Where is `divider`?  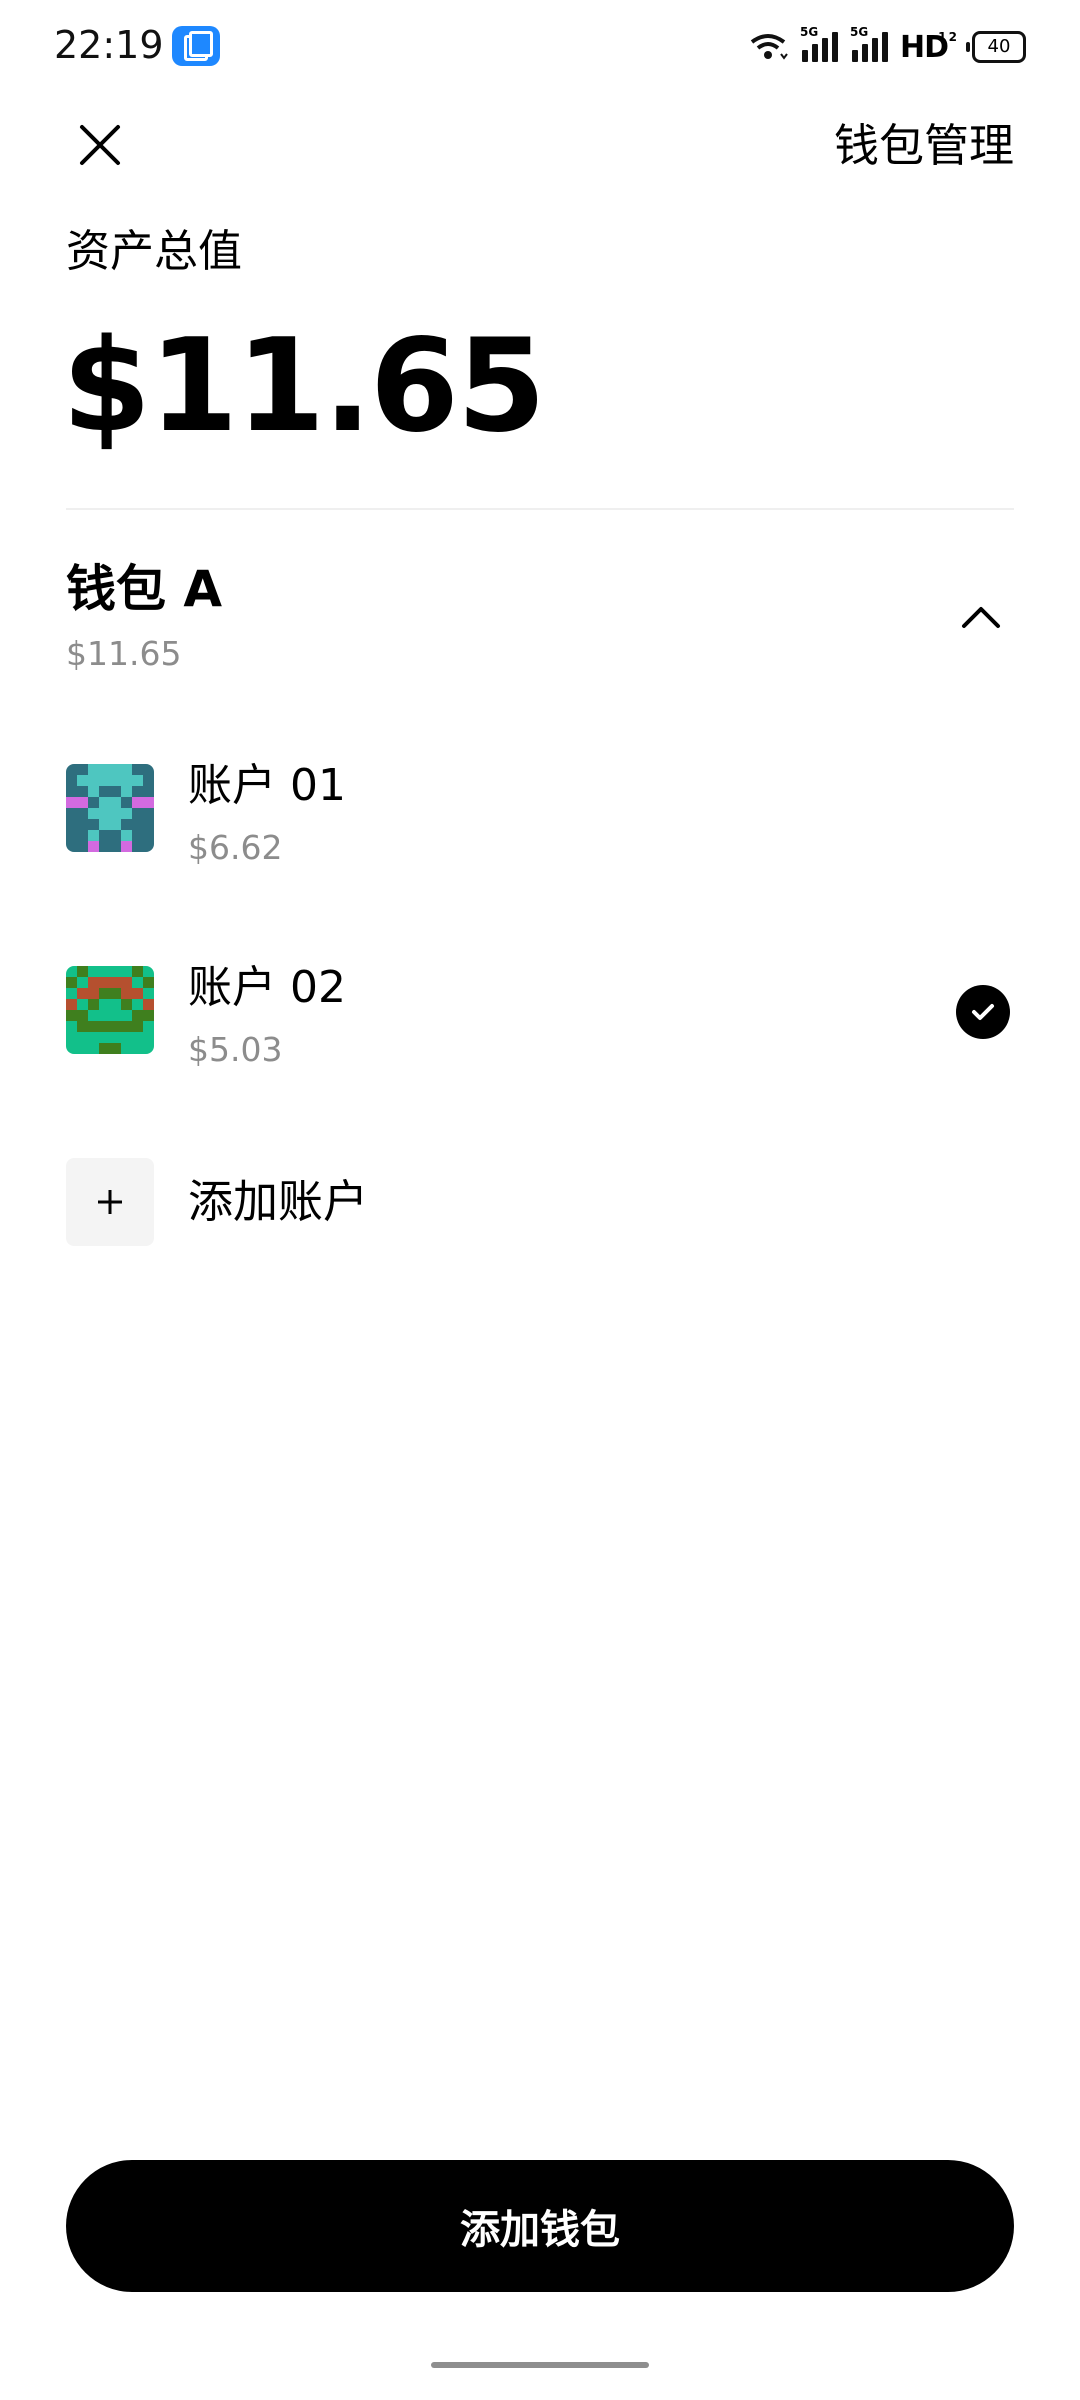
divider is located at coordinates (540, 509).